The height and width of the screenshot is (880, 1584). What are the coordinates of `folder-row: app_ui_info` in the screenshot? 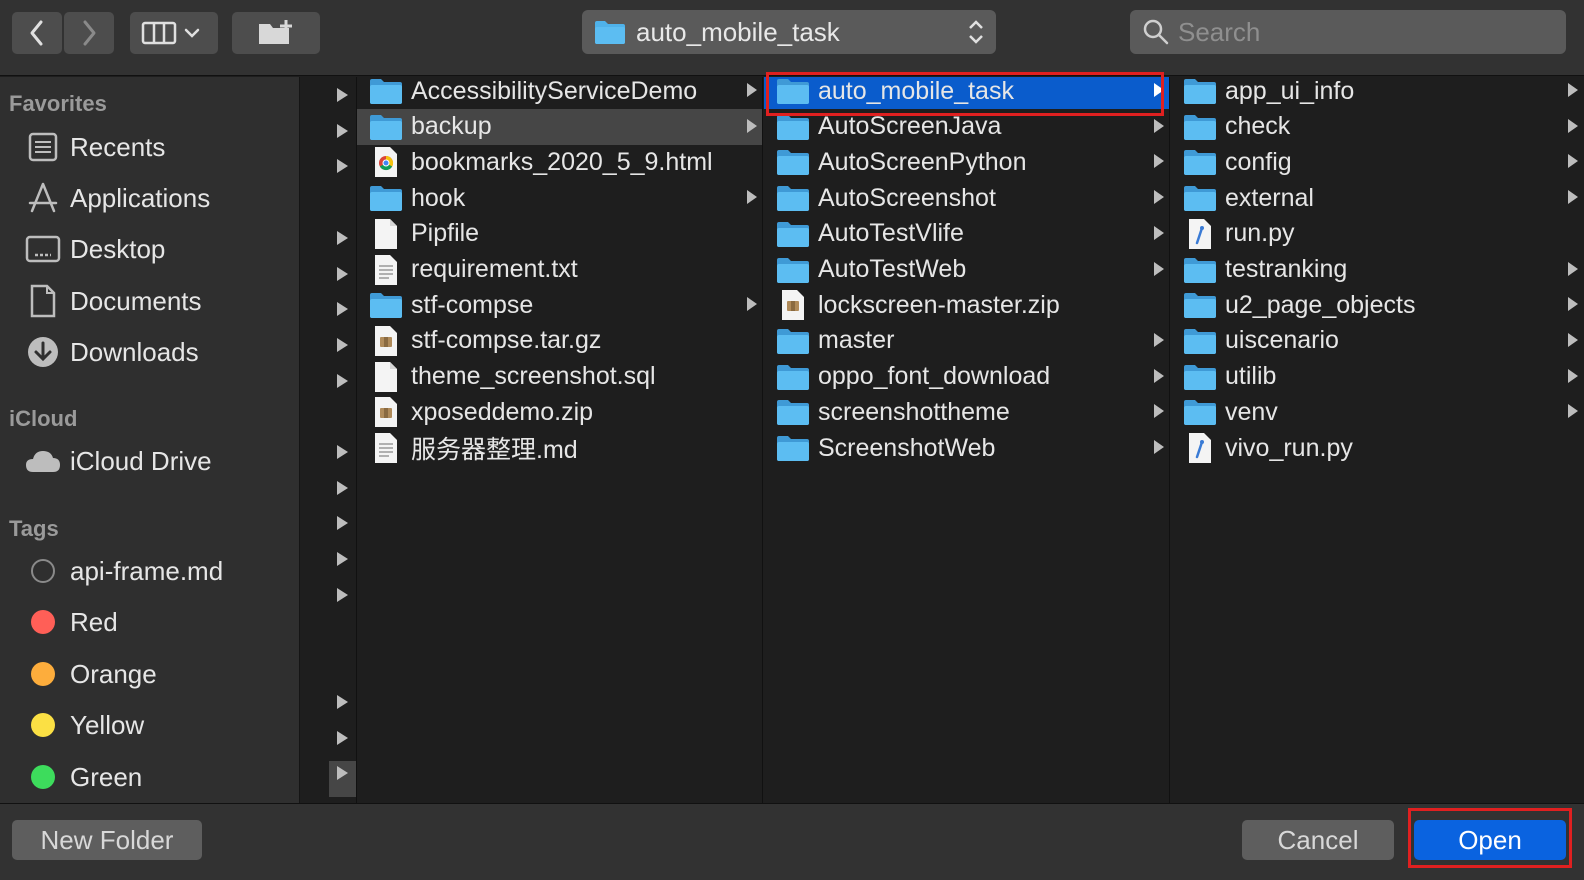 It's located at (1377, 93).